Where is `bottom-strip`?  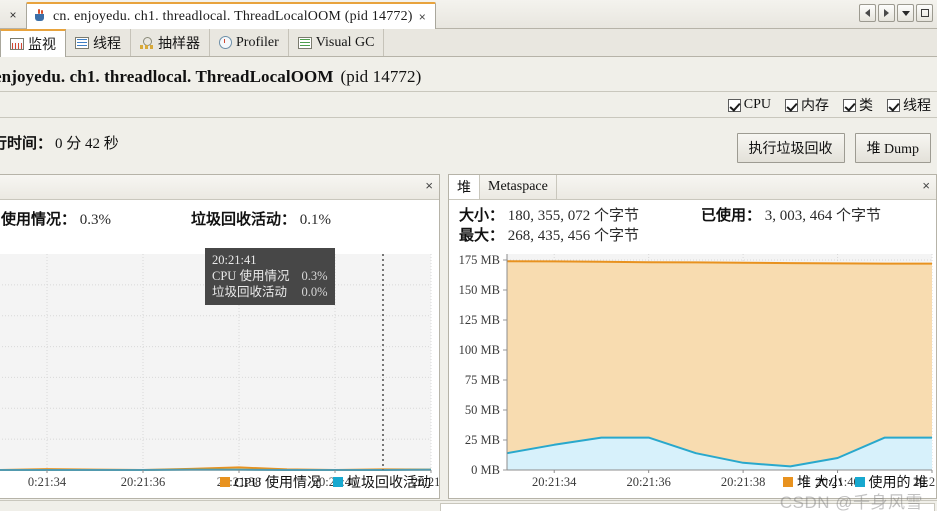
bottom-strip is located at coordinates (468, 505).